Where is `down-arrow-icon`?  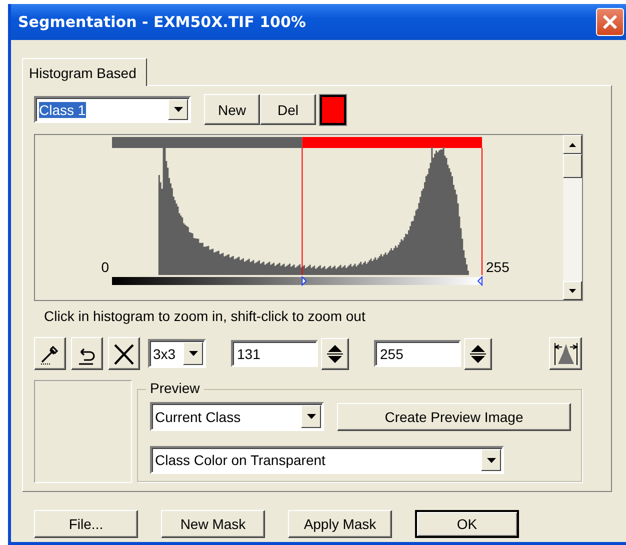
down-arrow-icon is located at coordinates (572, 290).